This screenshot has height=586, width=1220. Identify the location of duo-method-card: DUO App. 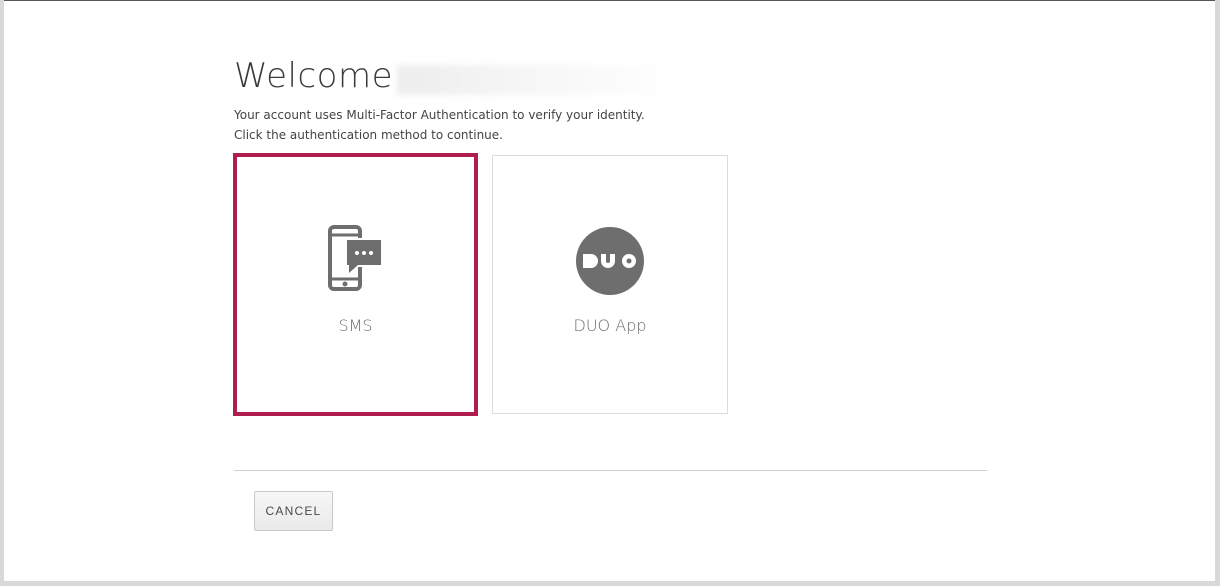
(610, 284).